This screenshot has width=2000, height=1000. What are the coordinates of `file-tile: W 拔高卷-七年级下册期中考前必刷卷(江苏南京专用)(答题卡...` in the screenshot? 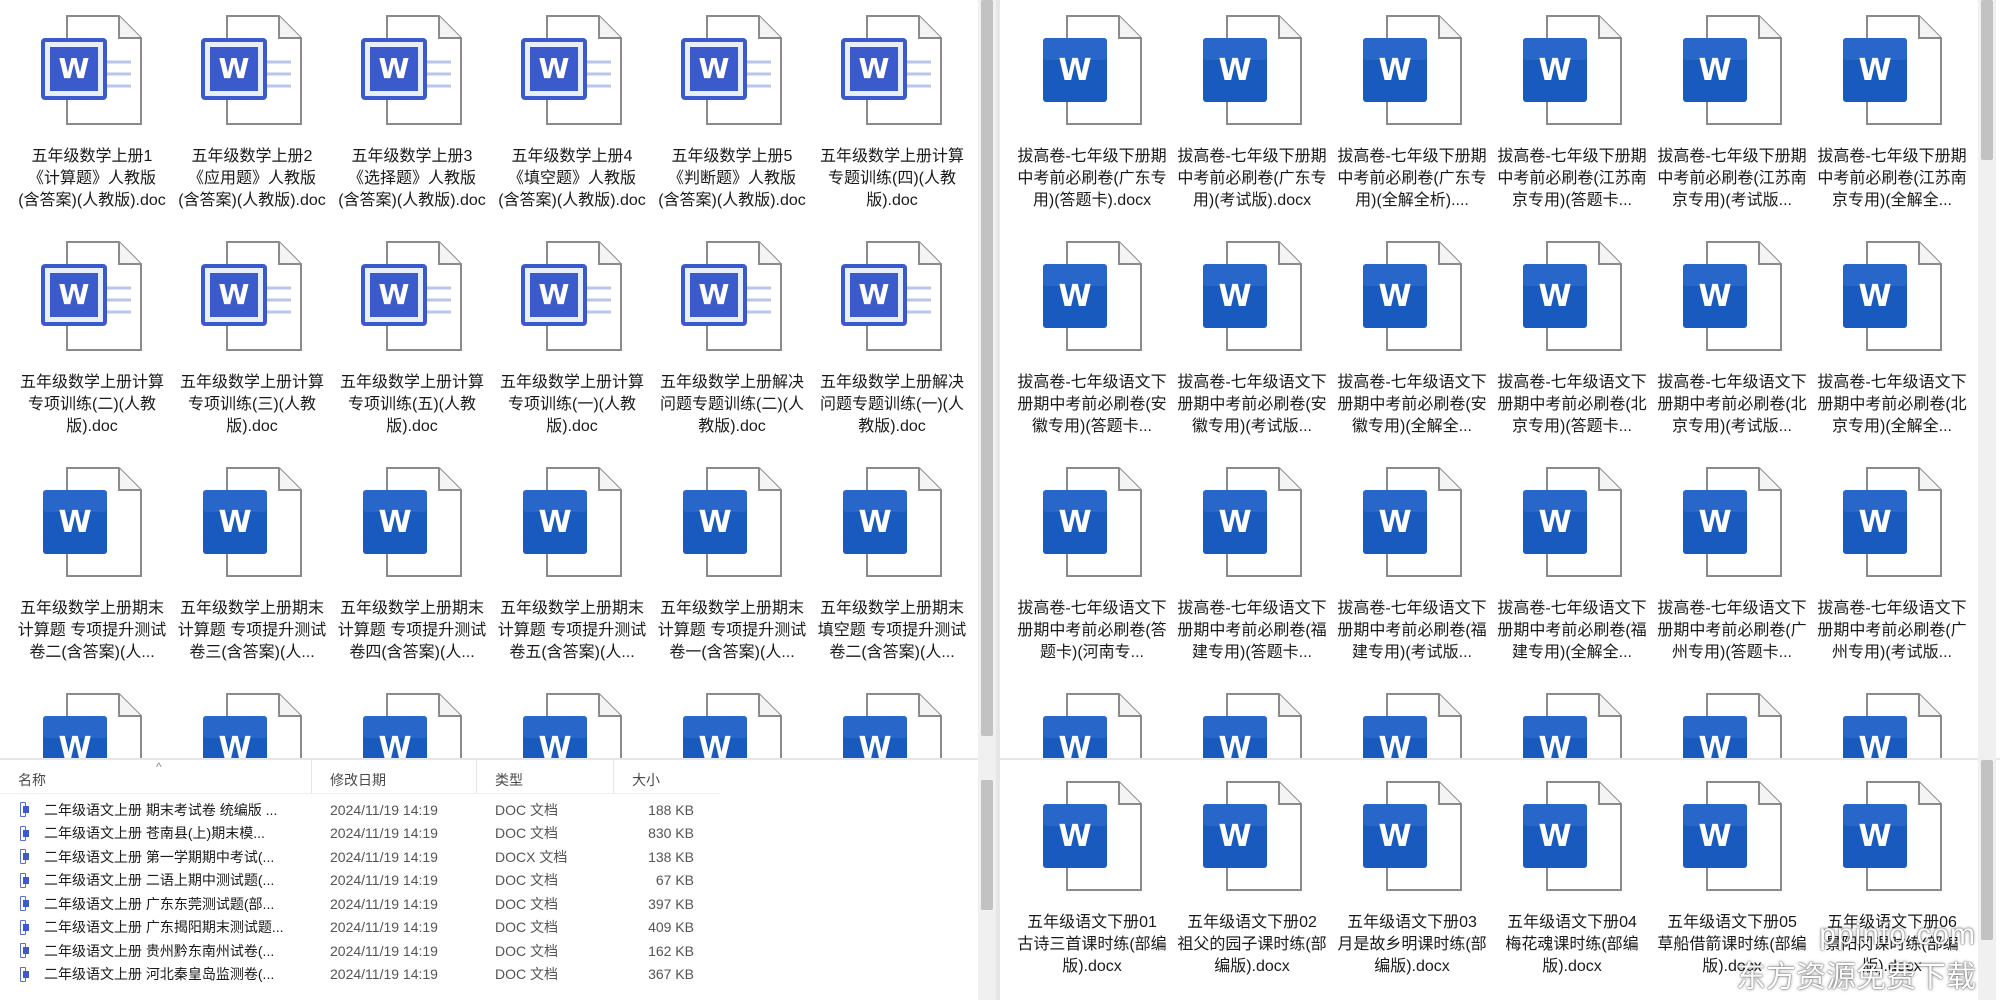 It's located at (1572, 125).